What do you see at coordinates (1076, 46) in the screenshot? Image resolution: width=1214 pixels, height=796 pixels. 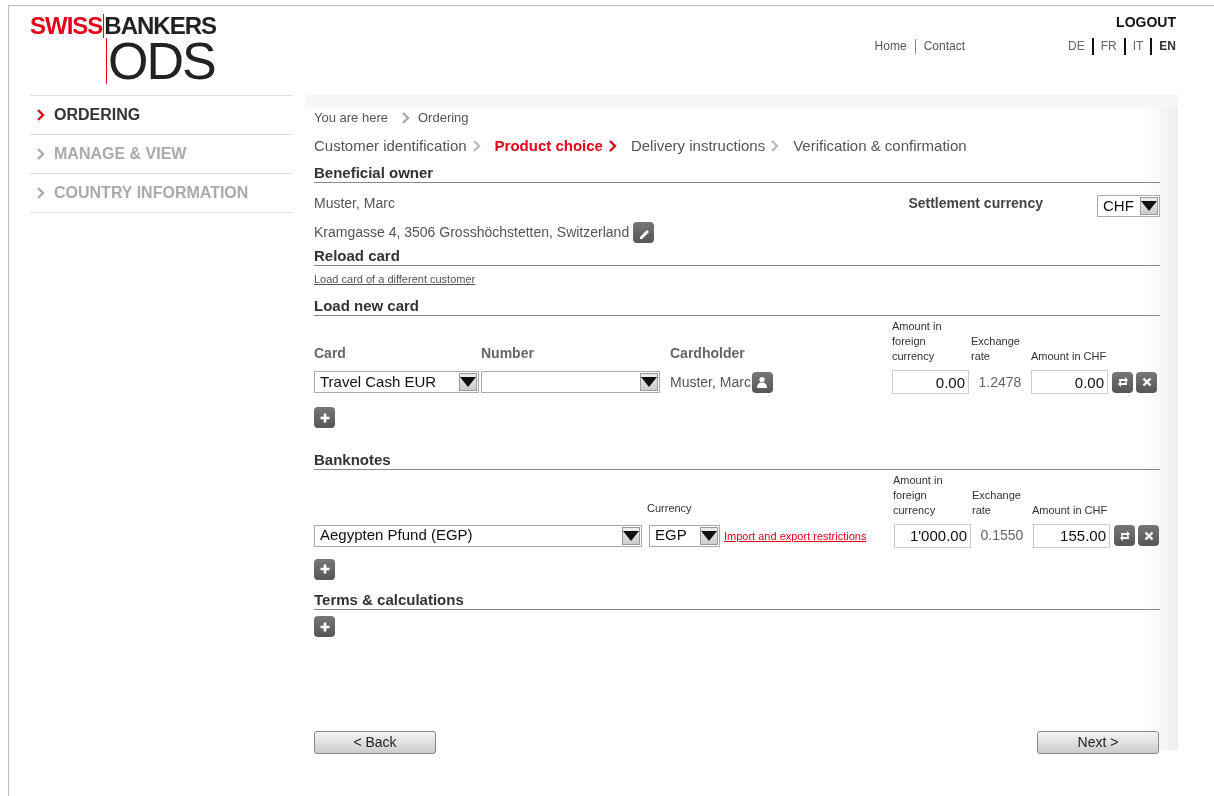 I see `language-link: DE` at bounding box center [1076, 46].